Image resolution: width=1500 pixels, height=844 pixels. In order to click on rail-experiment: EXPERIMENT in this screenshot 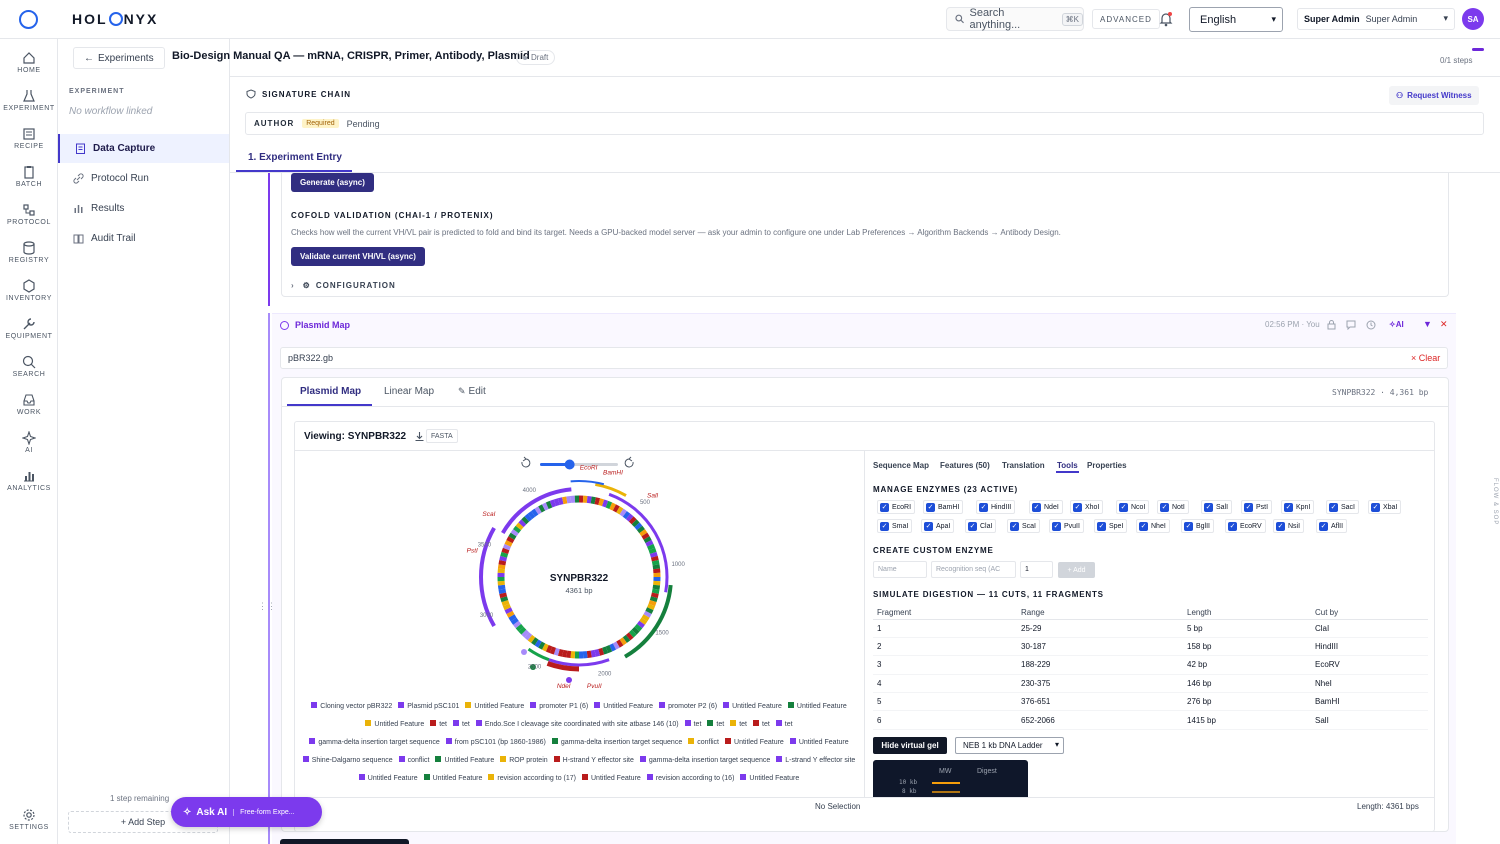, I will do `click(29, 100)`.